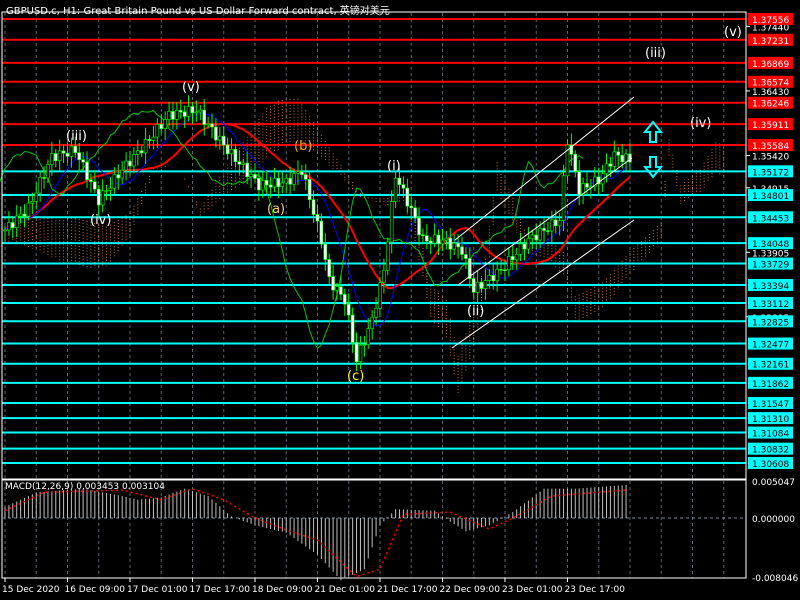 This screenshot has width=800, height=600. What do you see at coordinates (344, 590) in the screenshot?
I see `x-tick-label: 21 Dec 01:00` at bounding box center [344, 590].